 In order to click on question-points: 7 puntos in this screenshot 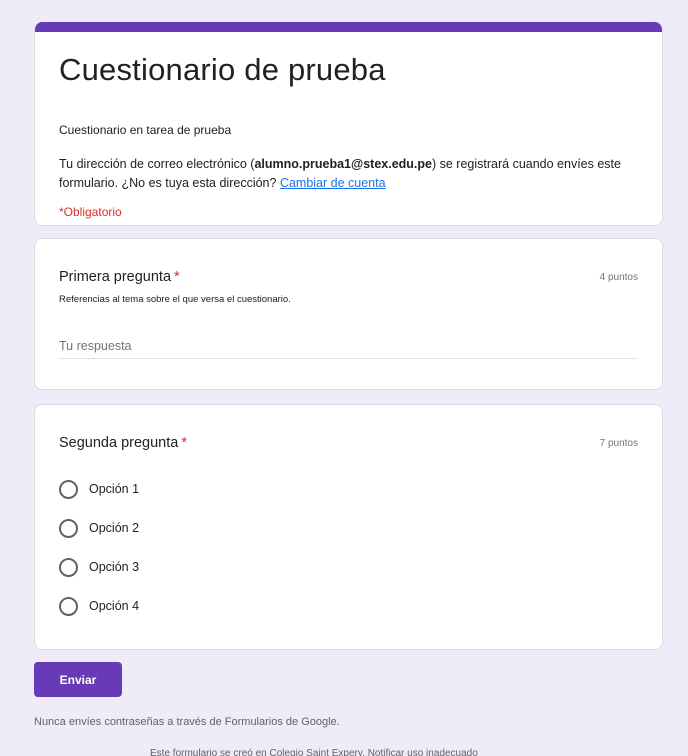, I will do `click(618, 443)`.